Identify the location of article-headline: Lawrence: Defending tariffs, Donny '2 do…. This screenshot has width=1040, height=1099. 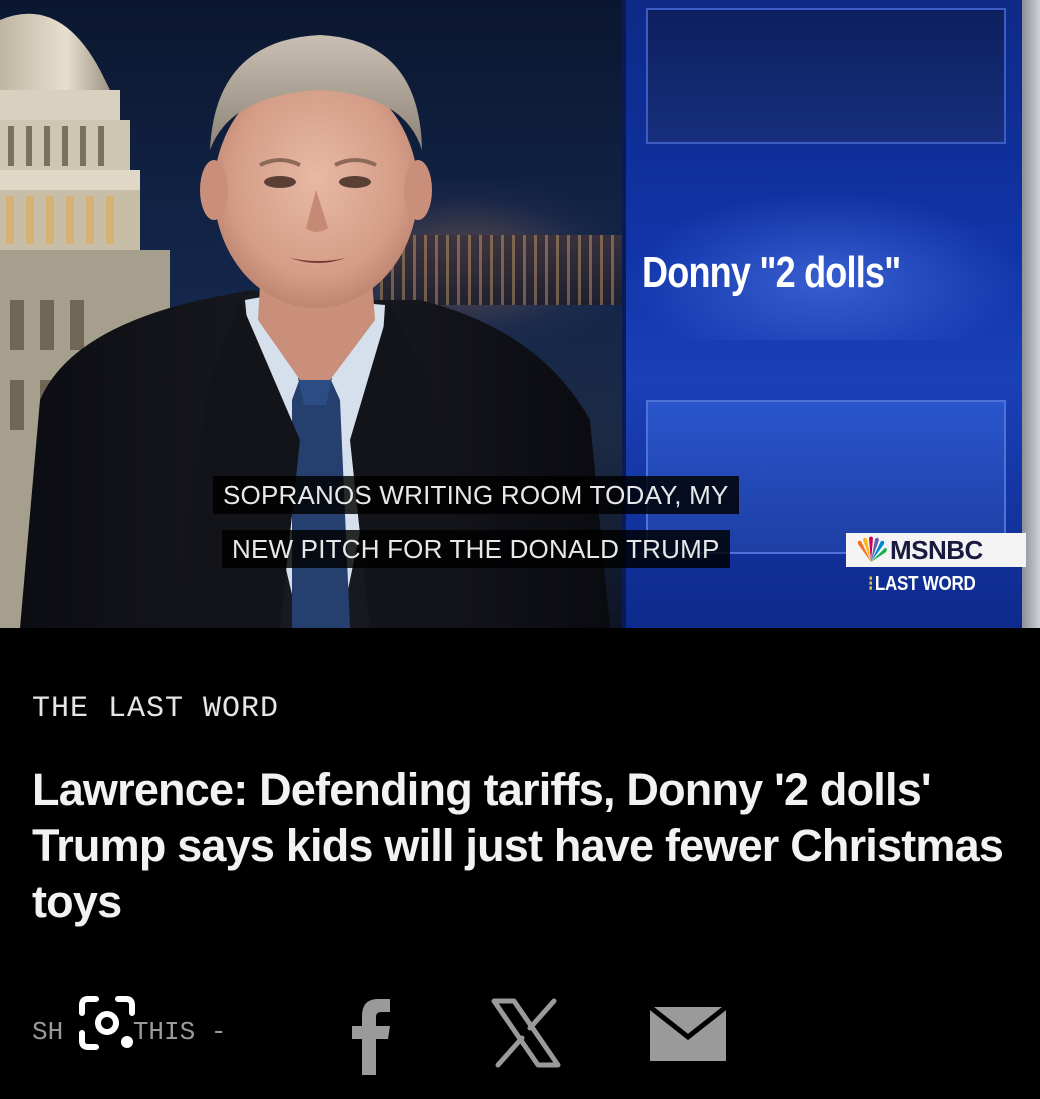
(522, 846).